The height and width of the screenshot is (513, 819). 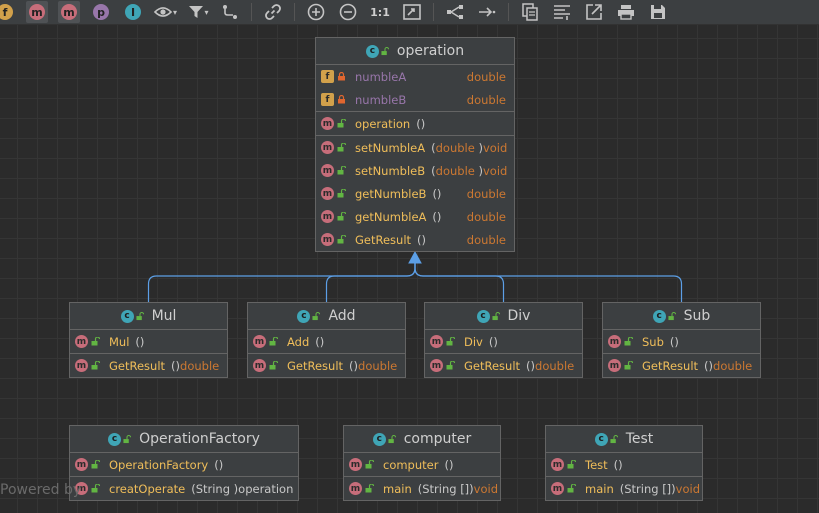 I want to click on member-params: (String []), so click(x=647, y=488).